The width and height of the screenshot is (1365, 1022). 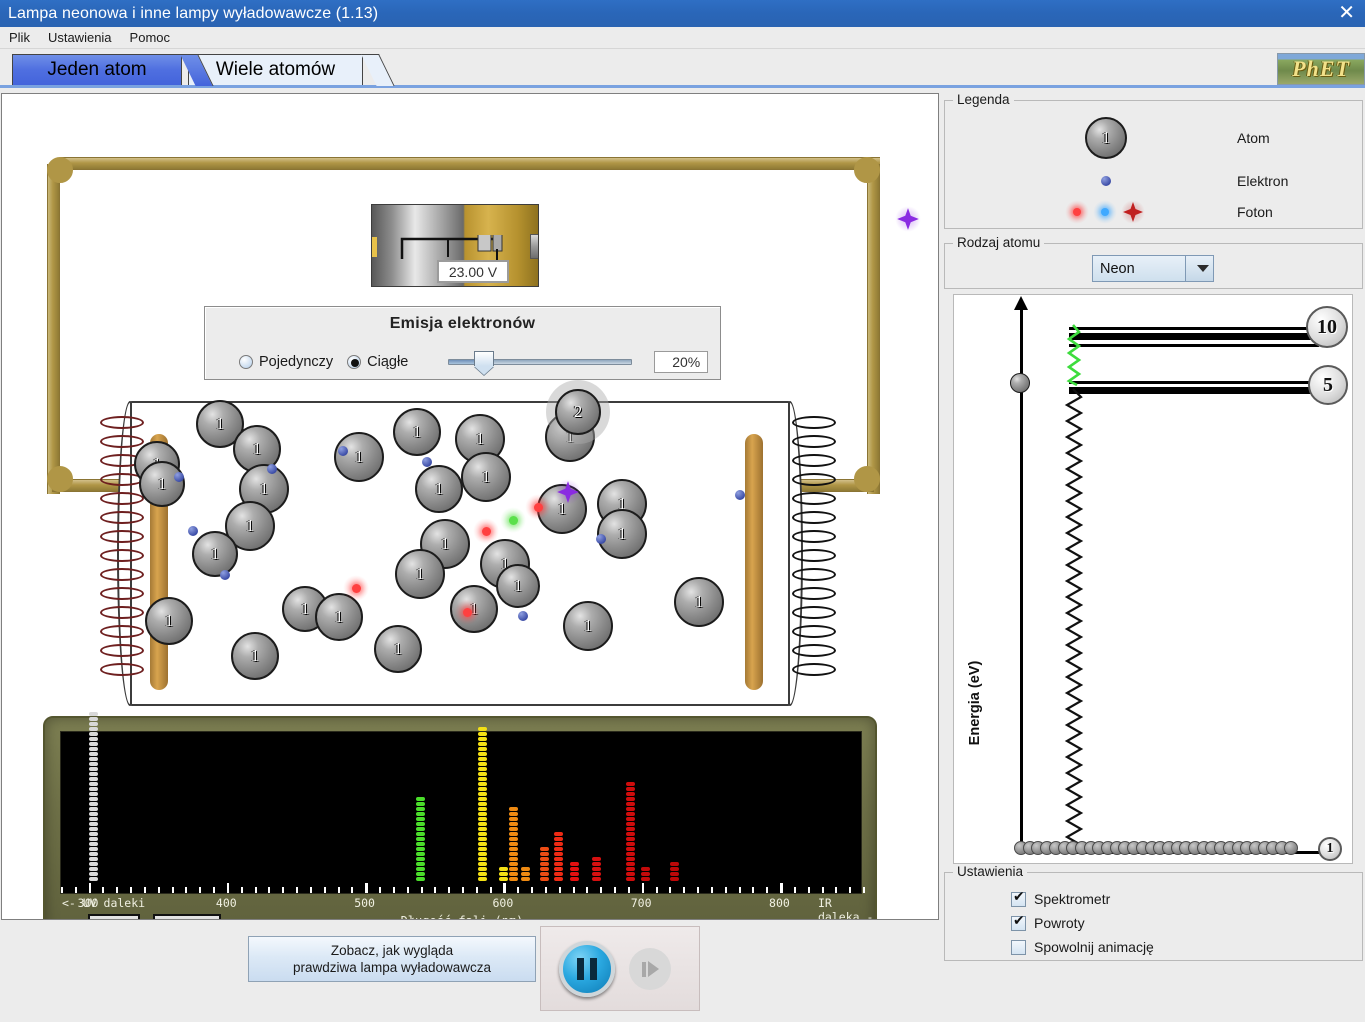 What do you see at coordinates (1072, 899) in the screenshot?
I see `checkbox-spektrometr-label: Spektrometr` at bounding box center [1072, 899].